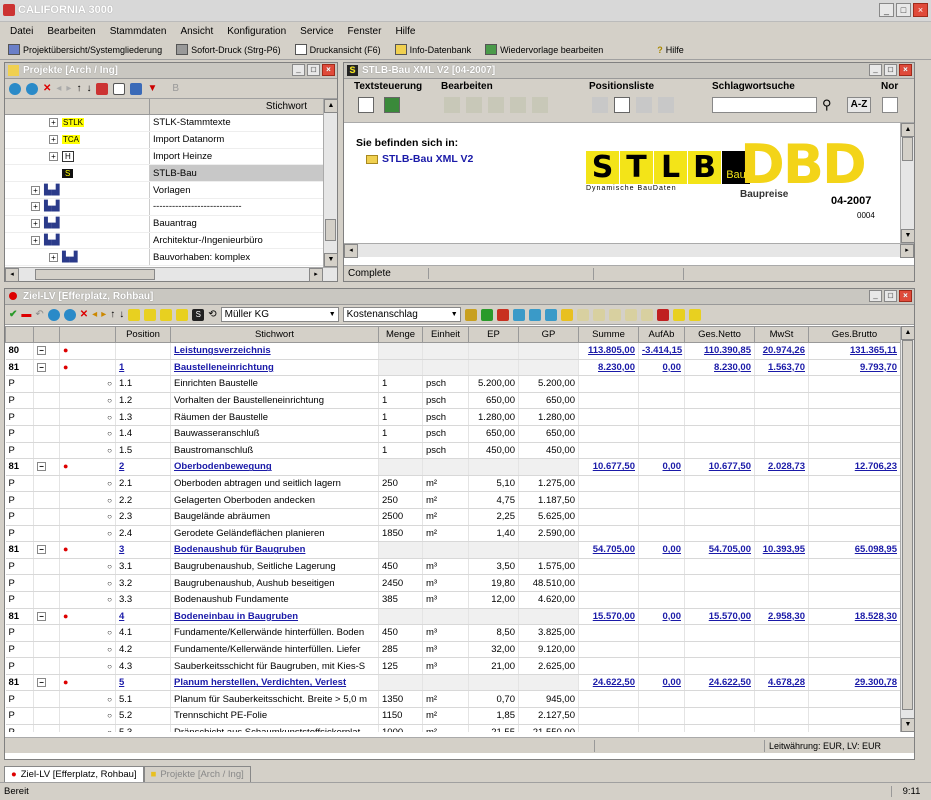  I want to click on sum-icon, so click(486, 314).